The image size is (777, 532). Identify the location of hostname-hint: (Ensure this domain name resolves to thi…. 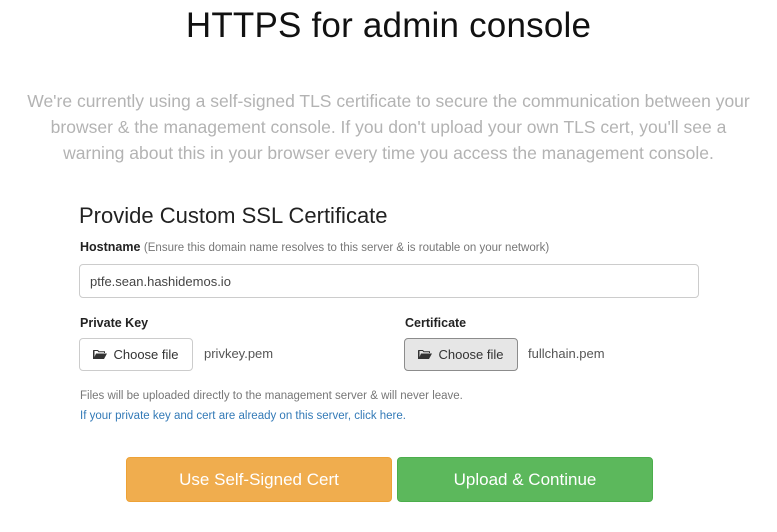
(346, 248).